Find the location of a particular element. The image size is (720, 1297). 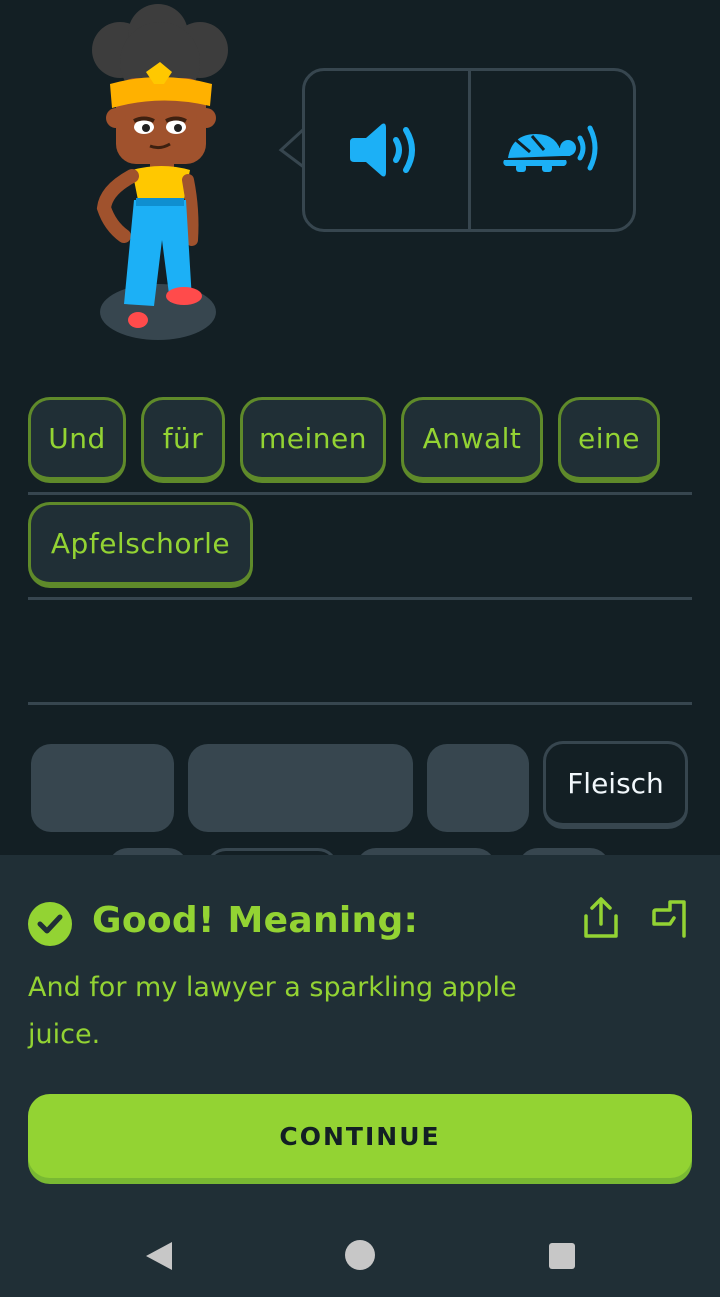

home-icon is located at coordinates (360, 1255).